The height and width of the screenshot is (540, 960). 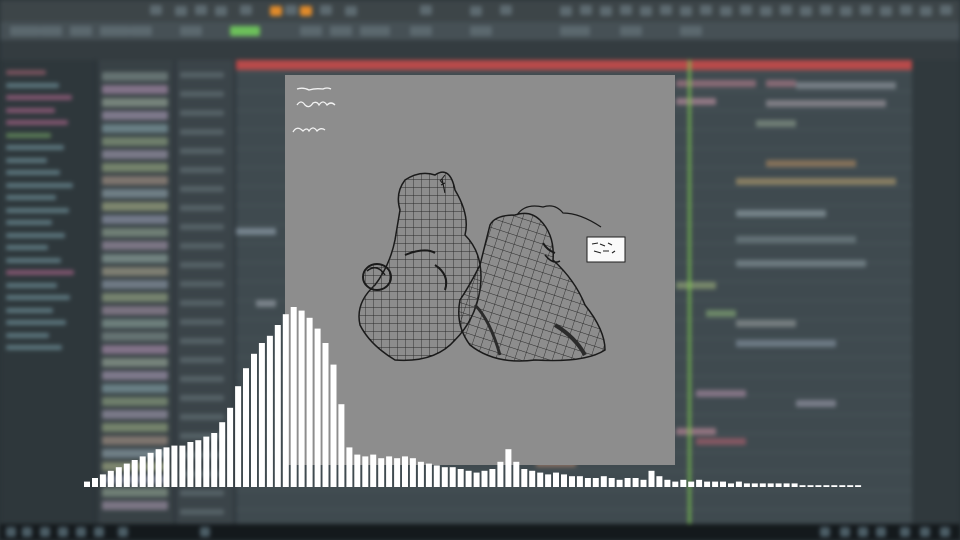 What do you see at coordinates (606, 249) in the screenshot?
I see `note-card` at bounding box center [606, 249].